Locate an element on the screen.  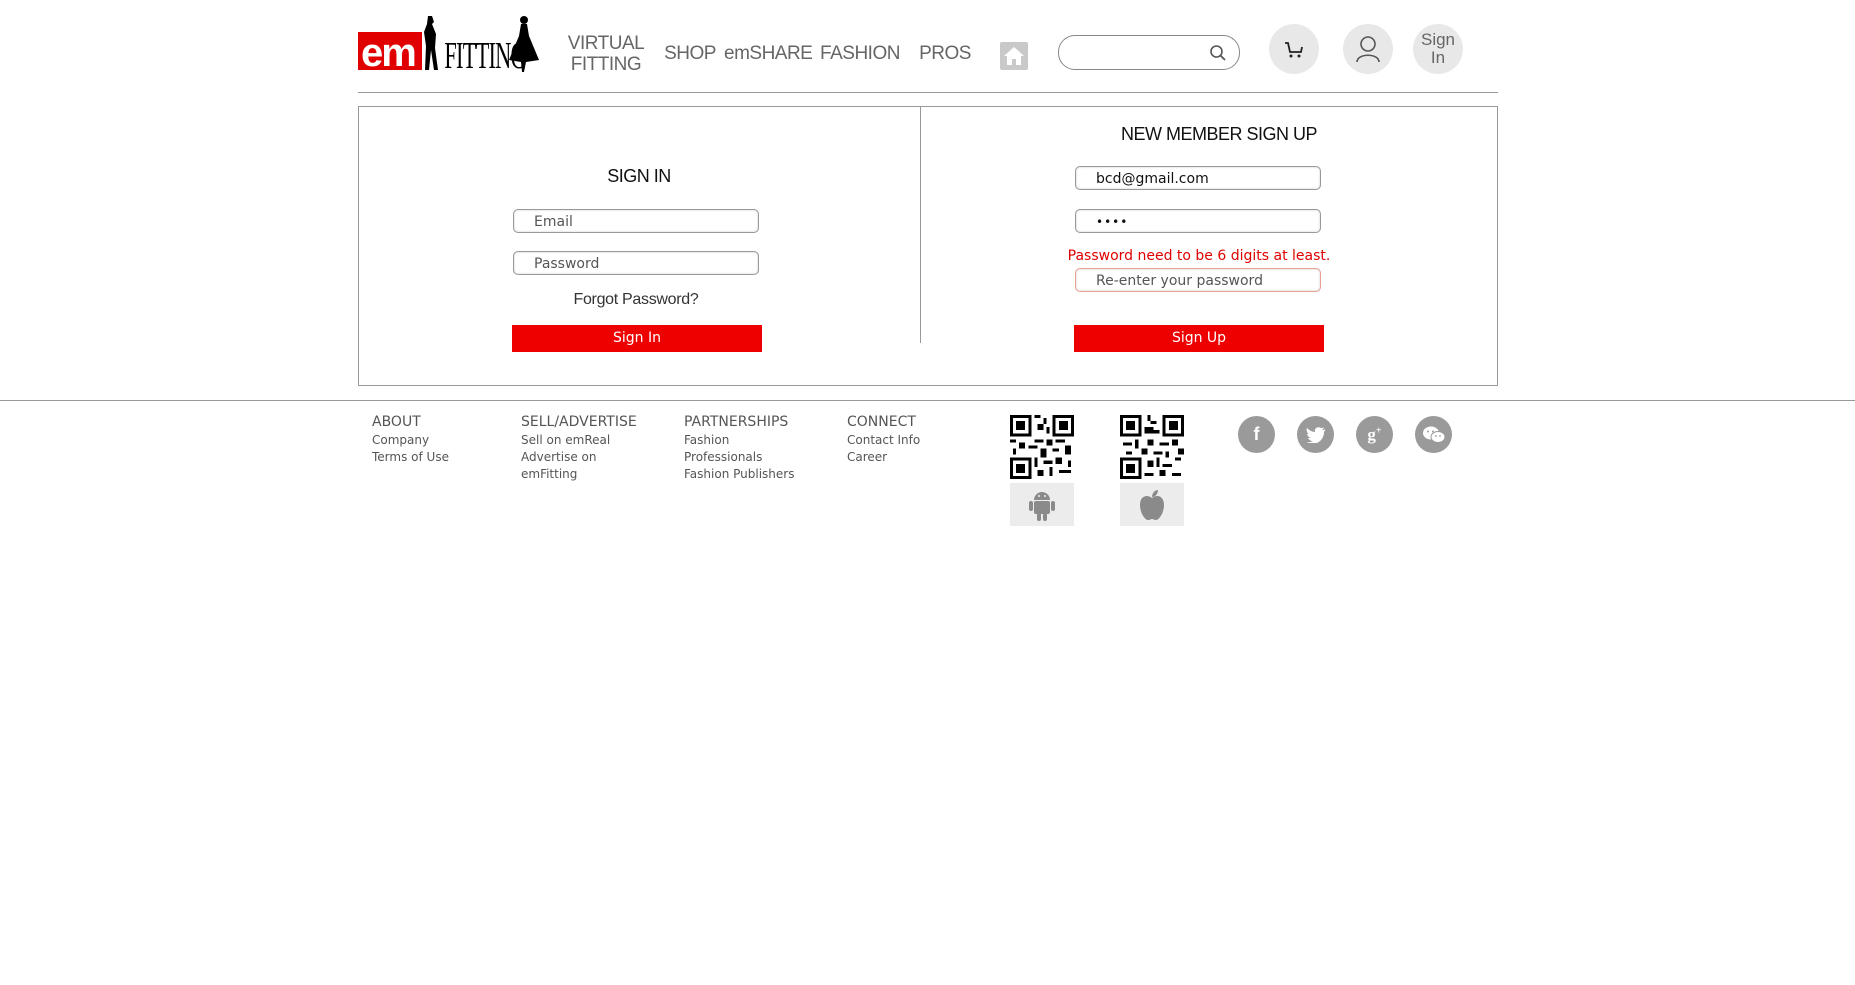
signin-title: SIGN IN is located at coordinates (639, 176).